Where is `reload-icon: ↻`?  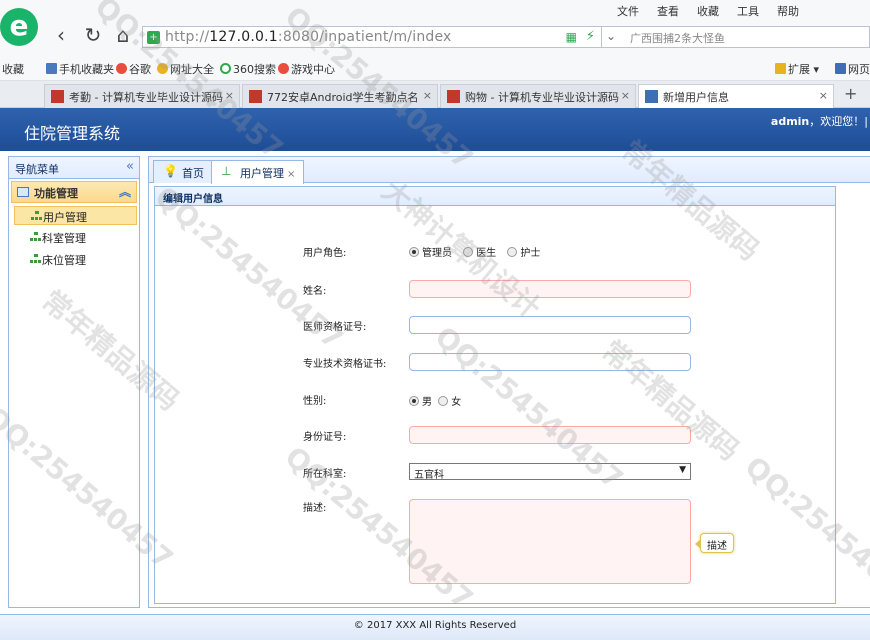
reload-icon: ↻ is located at coordinates (93, 35).